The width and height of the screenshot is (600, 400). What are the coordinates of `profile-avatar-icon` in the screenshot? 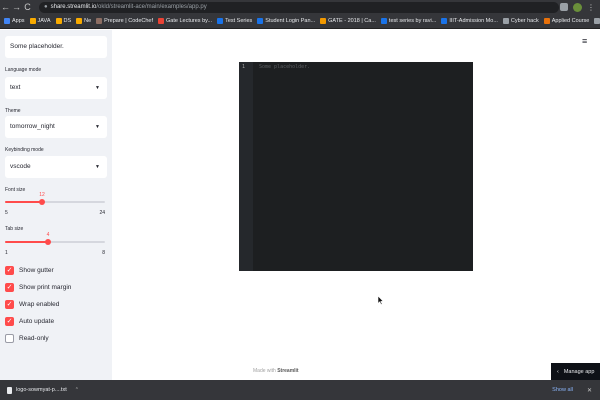 It's located at (577, 7).